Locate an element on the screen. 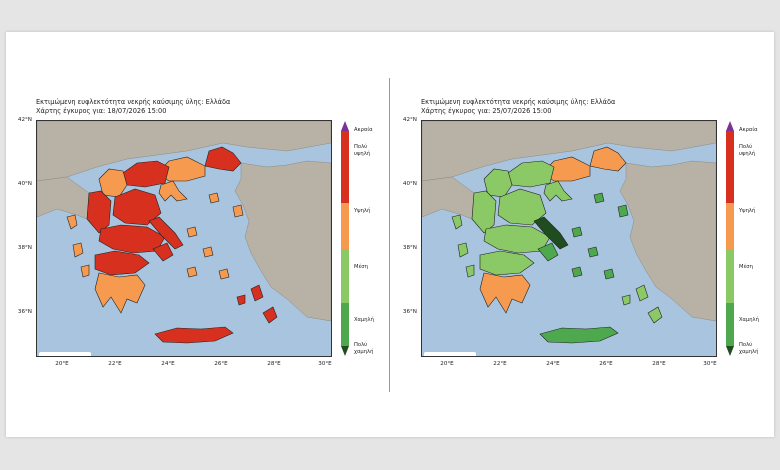 Image resolution: width=780 pixels, height=470 pixels. map-valid-date: Χάρτης έγκυρος για: 18/07/2026 15:00 is located at coordinates (101, 111).